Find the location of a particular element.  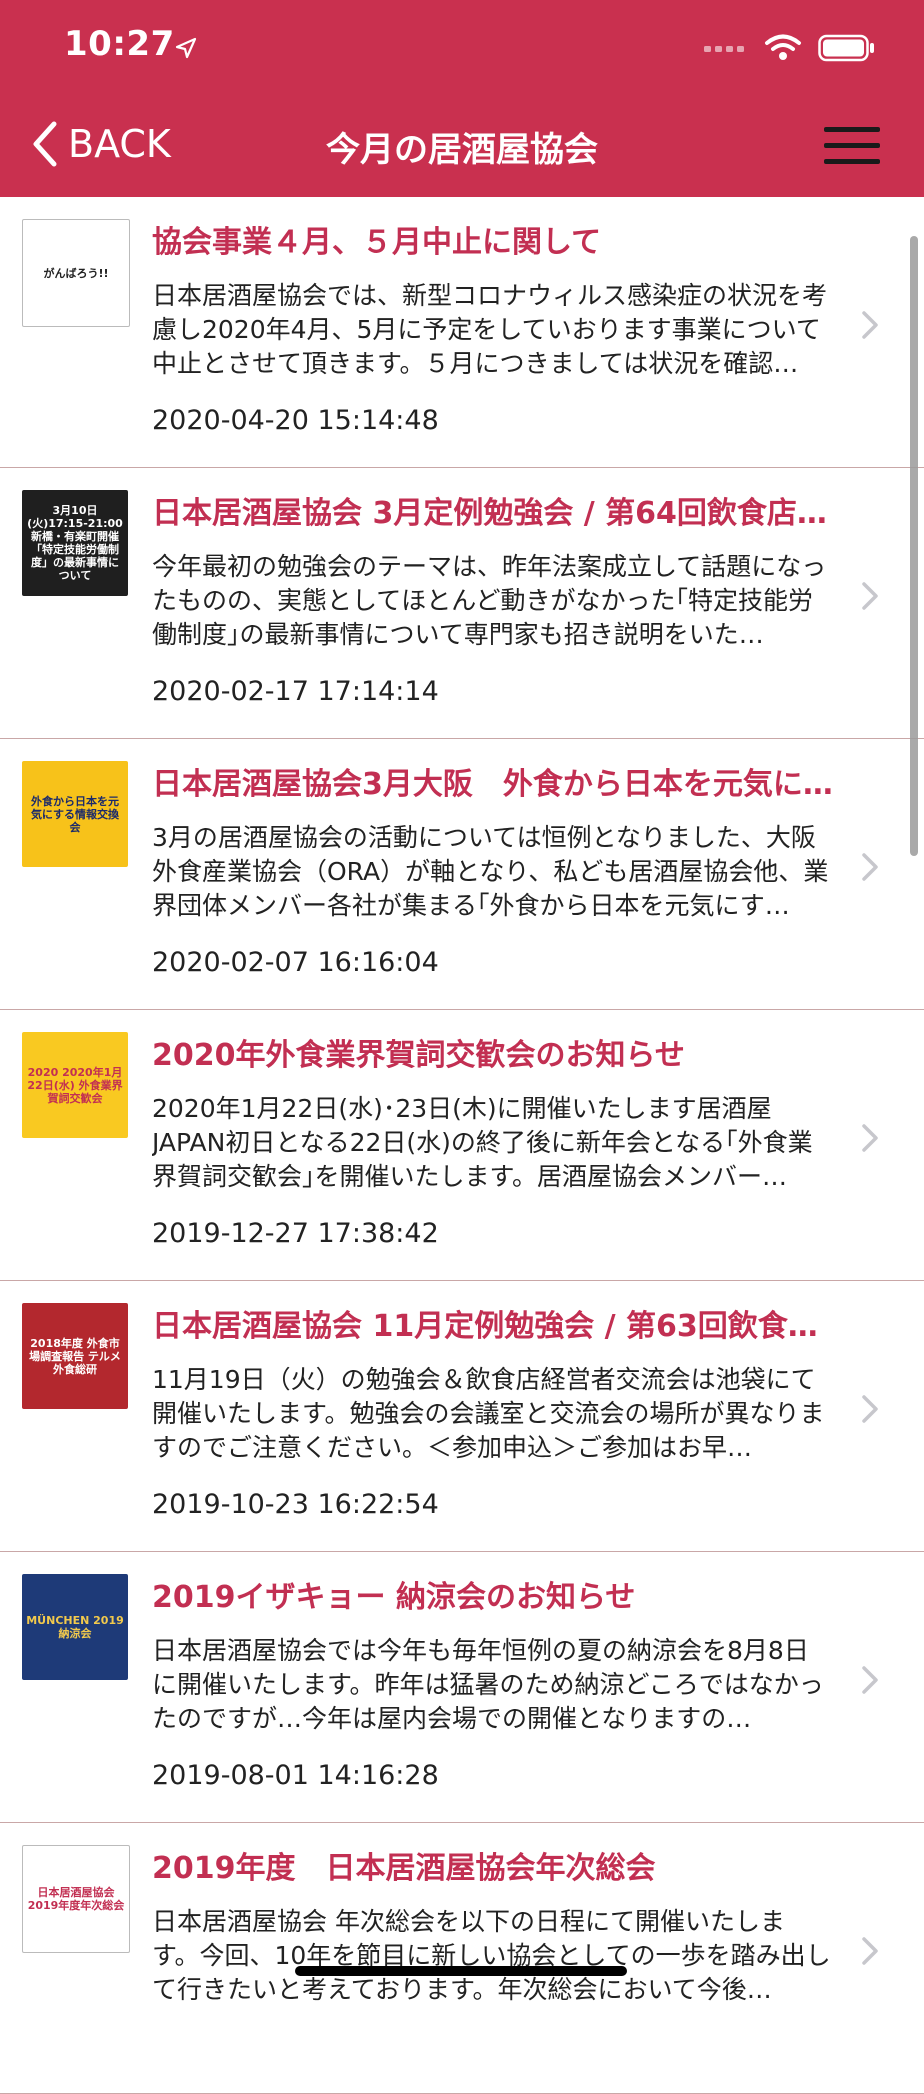

item-date: 2020-02-17 17:14:14 is located at coordinates (295, 691).